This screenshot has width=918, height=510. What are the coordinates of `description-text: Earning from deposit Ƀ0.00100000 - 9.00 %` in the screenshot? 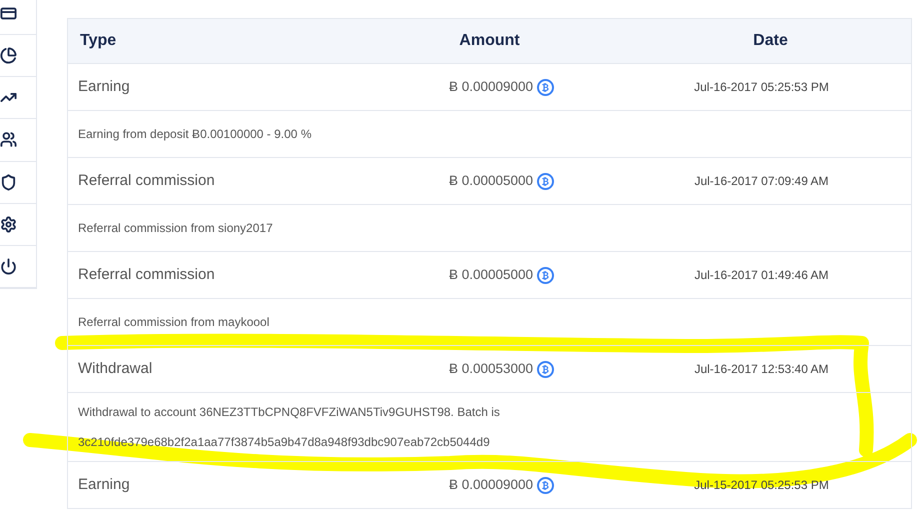 It's located at (195, 134).